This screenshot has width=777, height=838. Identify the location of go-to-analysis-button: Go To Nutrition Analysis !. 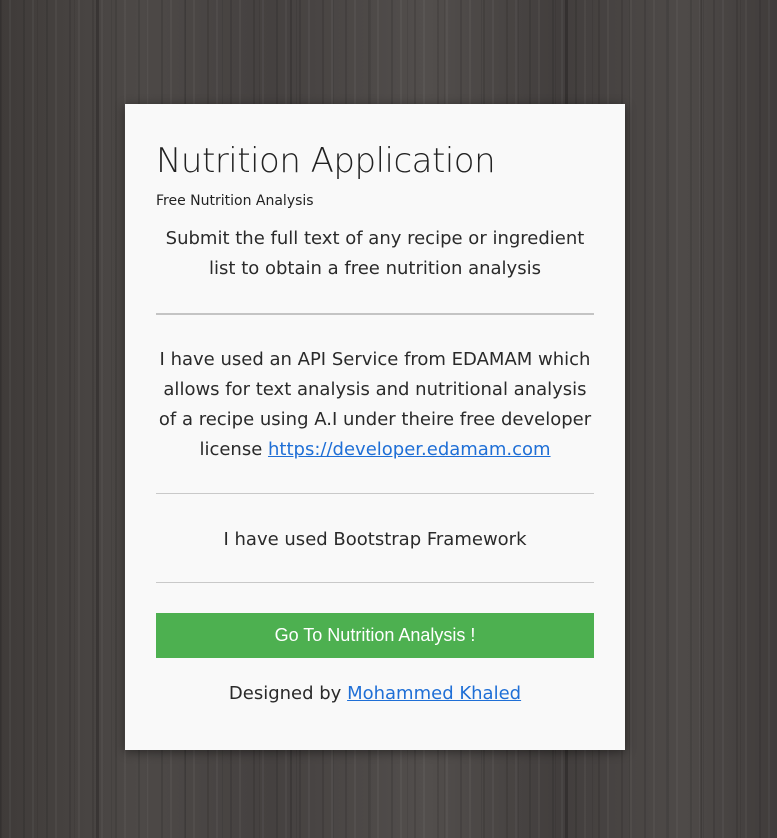
(375, 635).